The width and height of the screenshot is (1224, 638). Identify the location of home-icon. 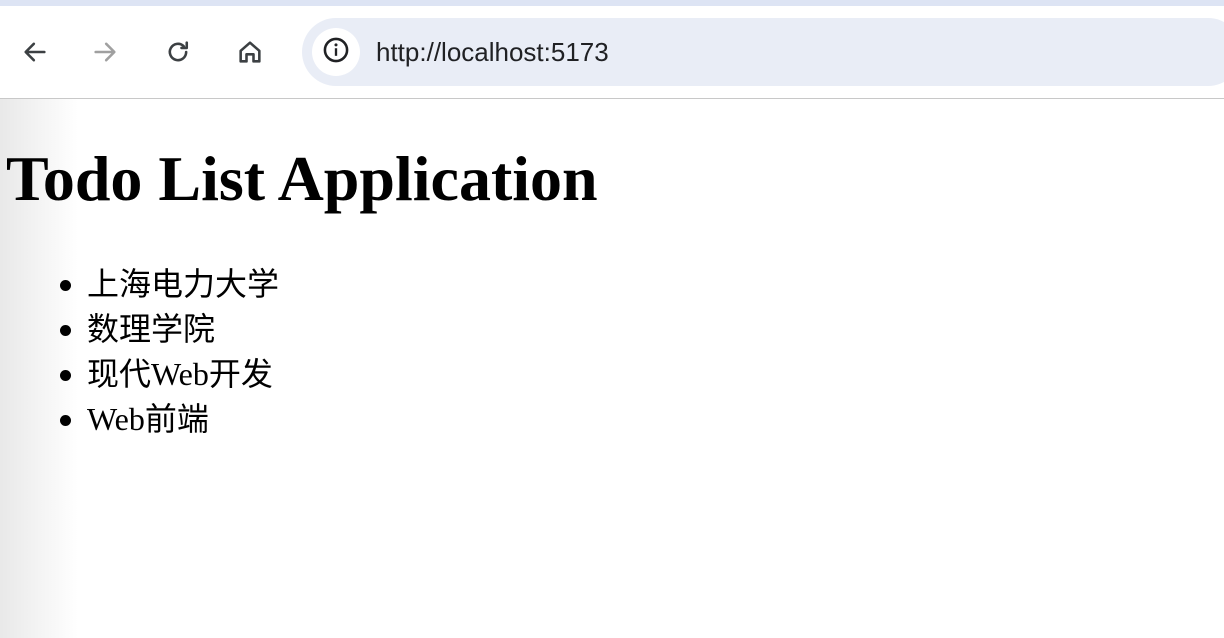
(250, 52).